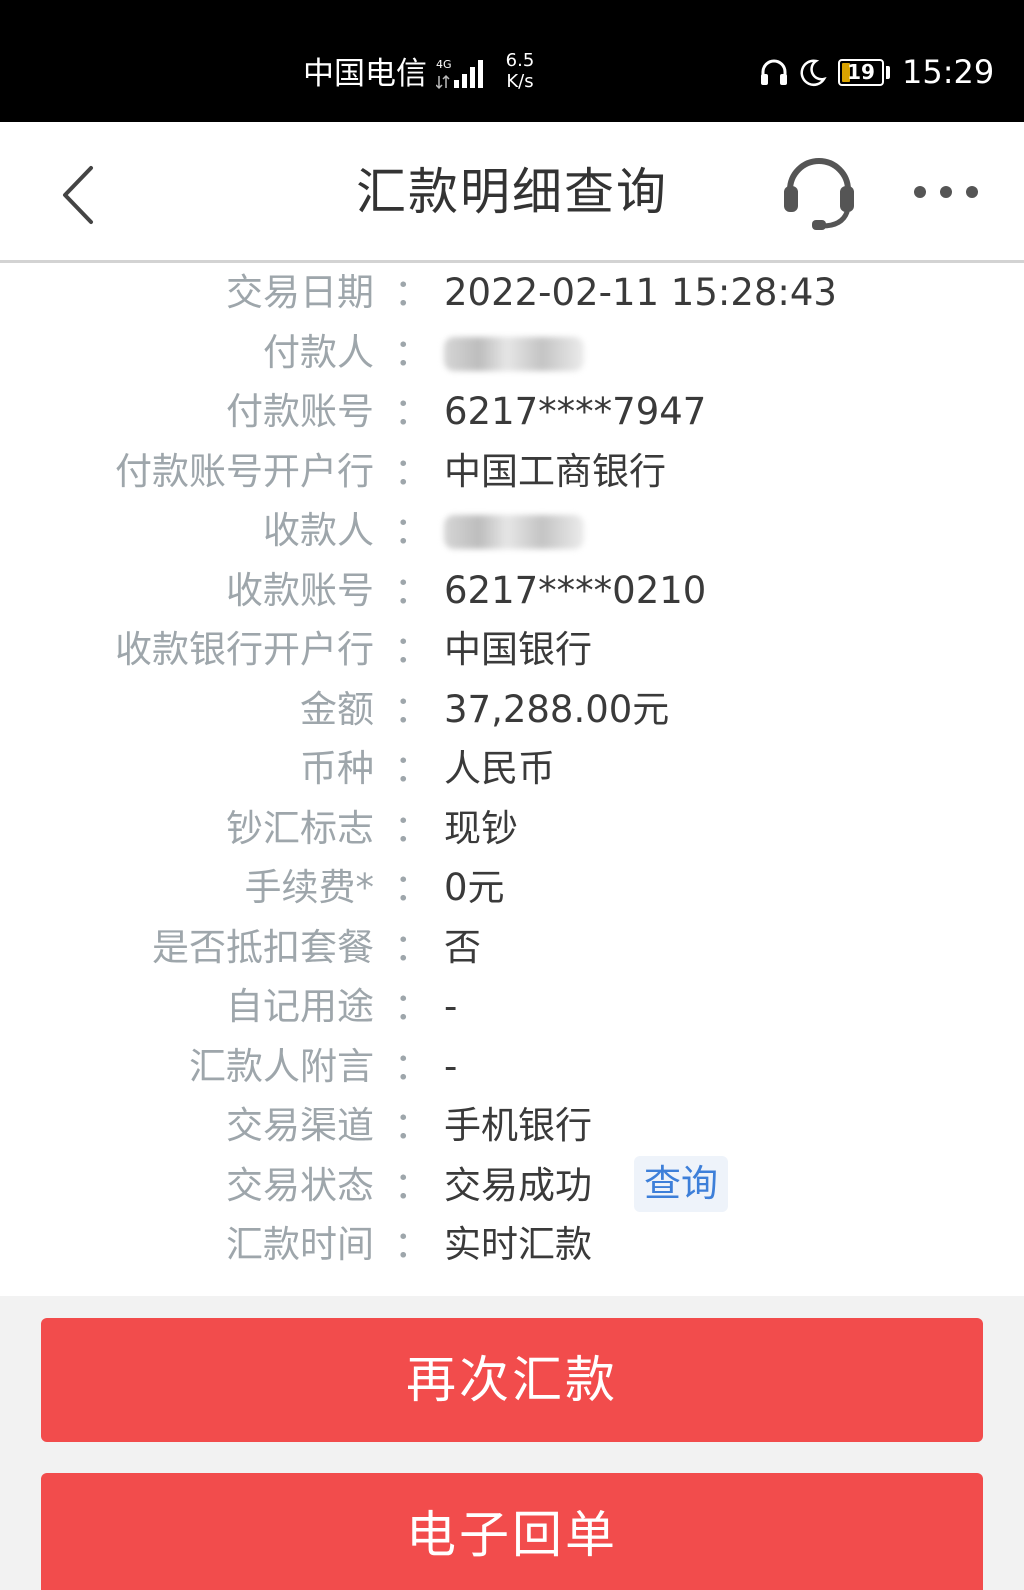 This screenshot has height=1590, width=1024. Describe the element at coordinates (946, 192) in the screenshot. I see `more-dots-icon` at that location.